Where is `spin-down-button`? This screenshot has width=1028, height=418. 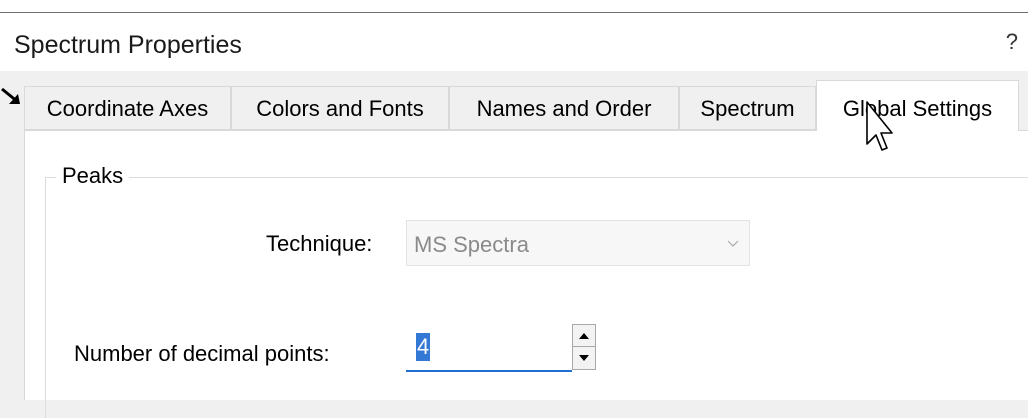 spin-down-button is located at coordinates (584, 358).